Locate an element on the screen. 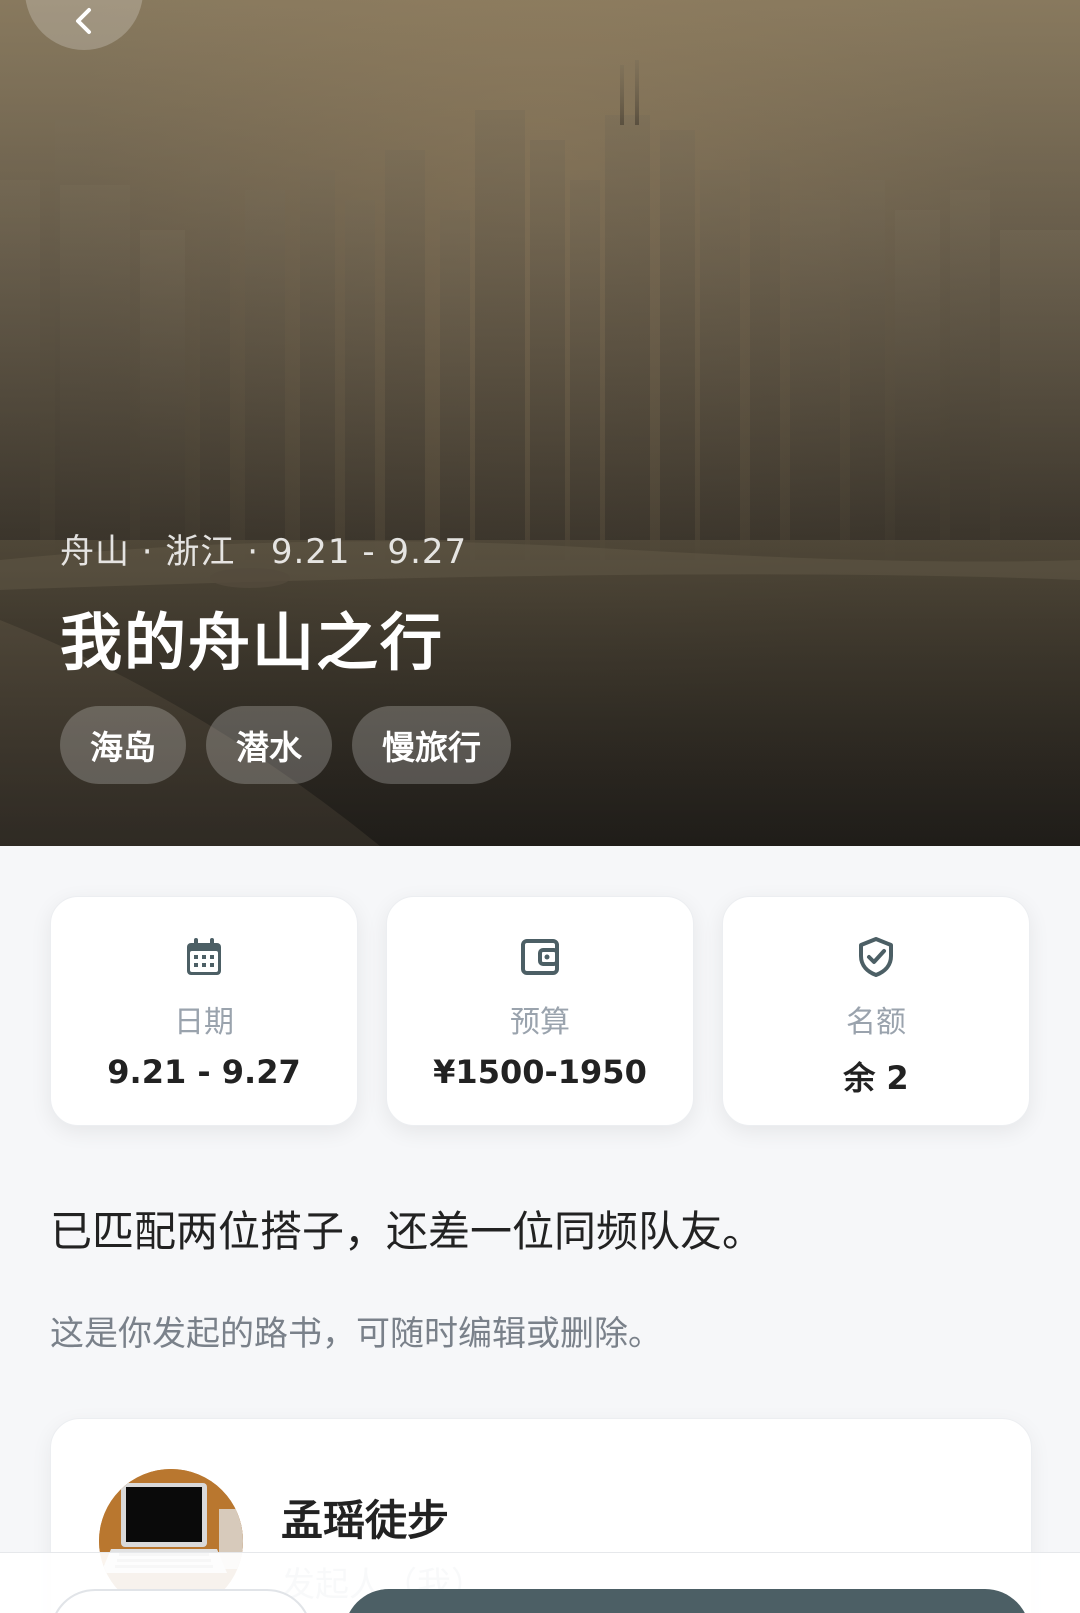 Image resolution: width=1080 pixels, height=1613 pixels. trip-tags: 海岛 潜水 慢旅行 is located at coordinates (285, 745).